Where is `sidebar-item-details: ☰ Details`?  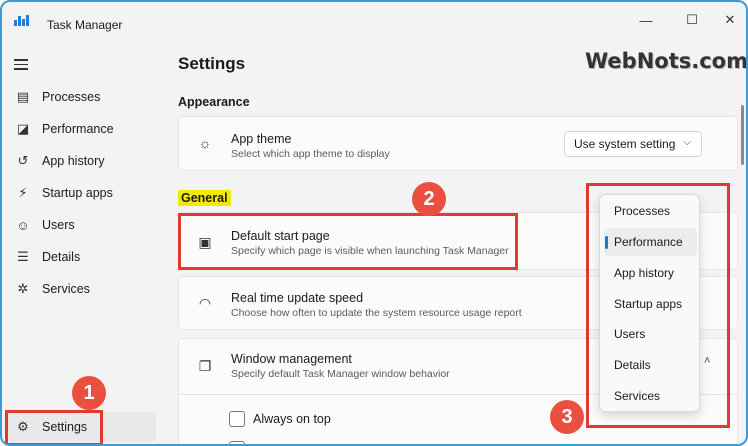
sidebar-item-details: ☰ Details is located at coordinates (81, 257).